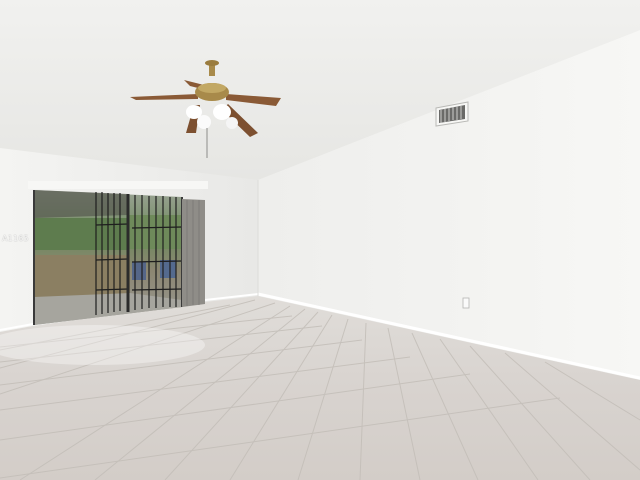 This screenshot has width=640, height=480. What do you see at coordinates (15, 238) in the screenshot?
I see `watermark-text: A1165` at bounding box center [15, 238].